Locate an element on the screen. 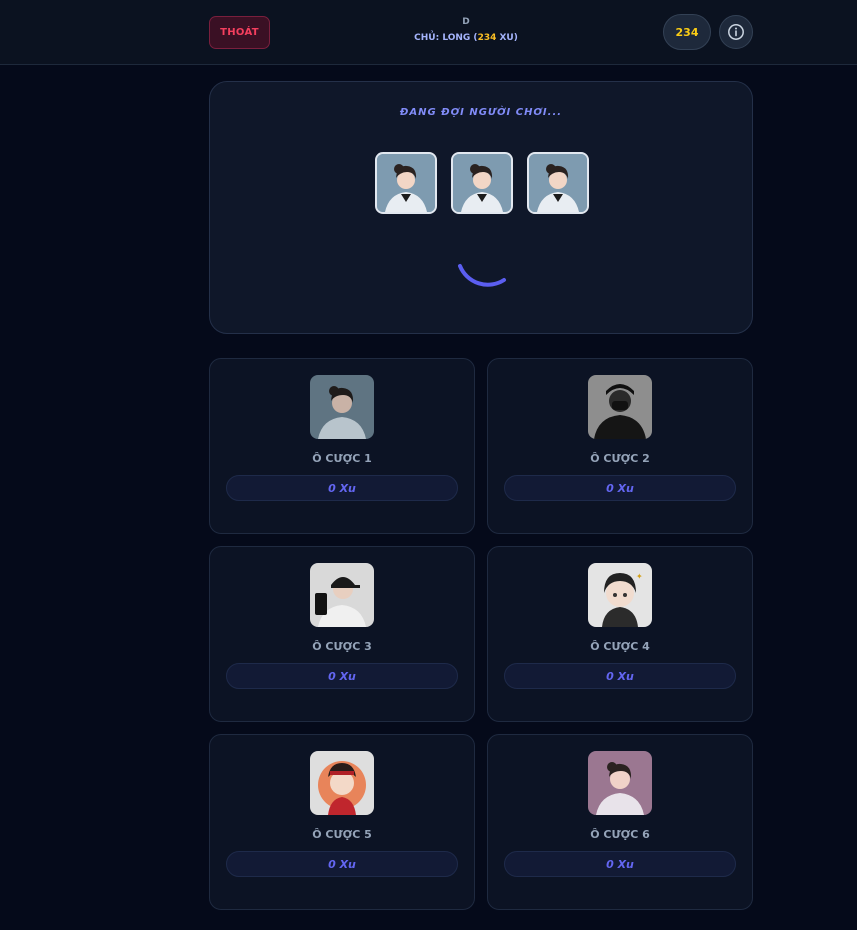 This screenshot has height=930, width=857. cell-label: Ô CƯỢC 3 is located at coordinates (342, 646).